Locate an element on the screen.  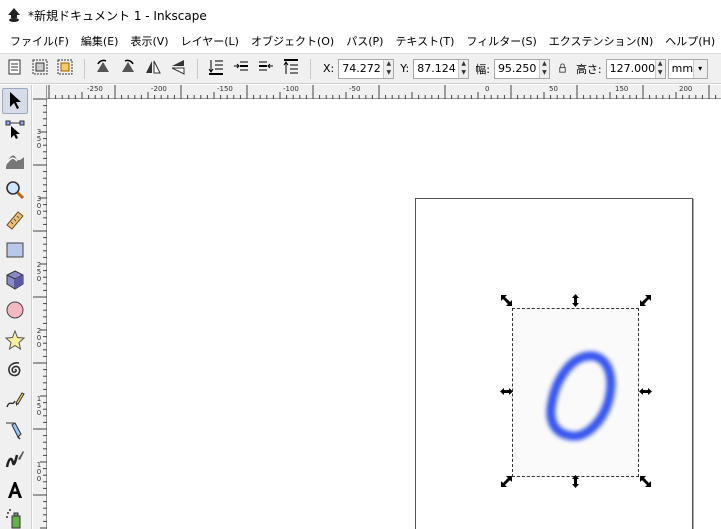
height-spin-arrows: ▲ ▼ is located at coordinates (659, 68).